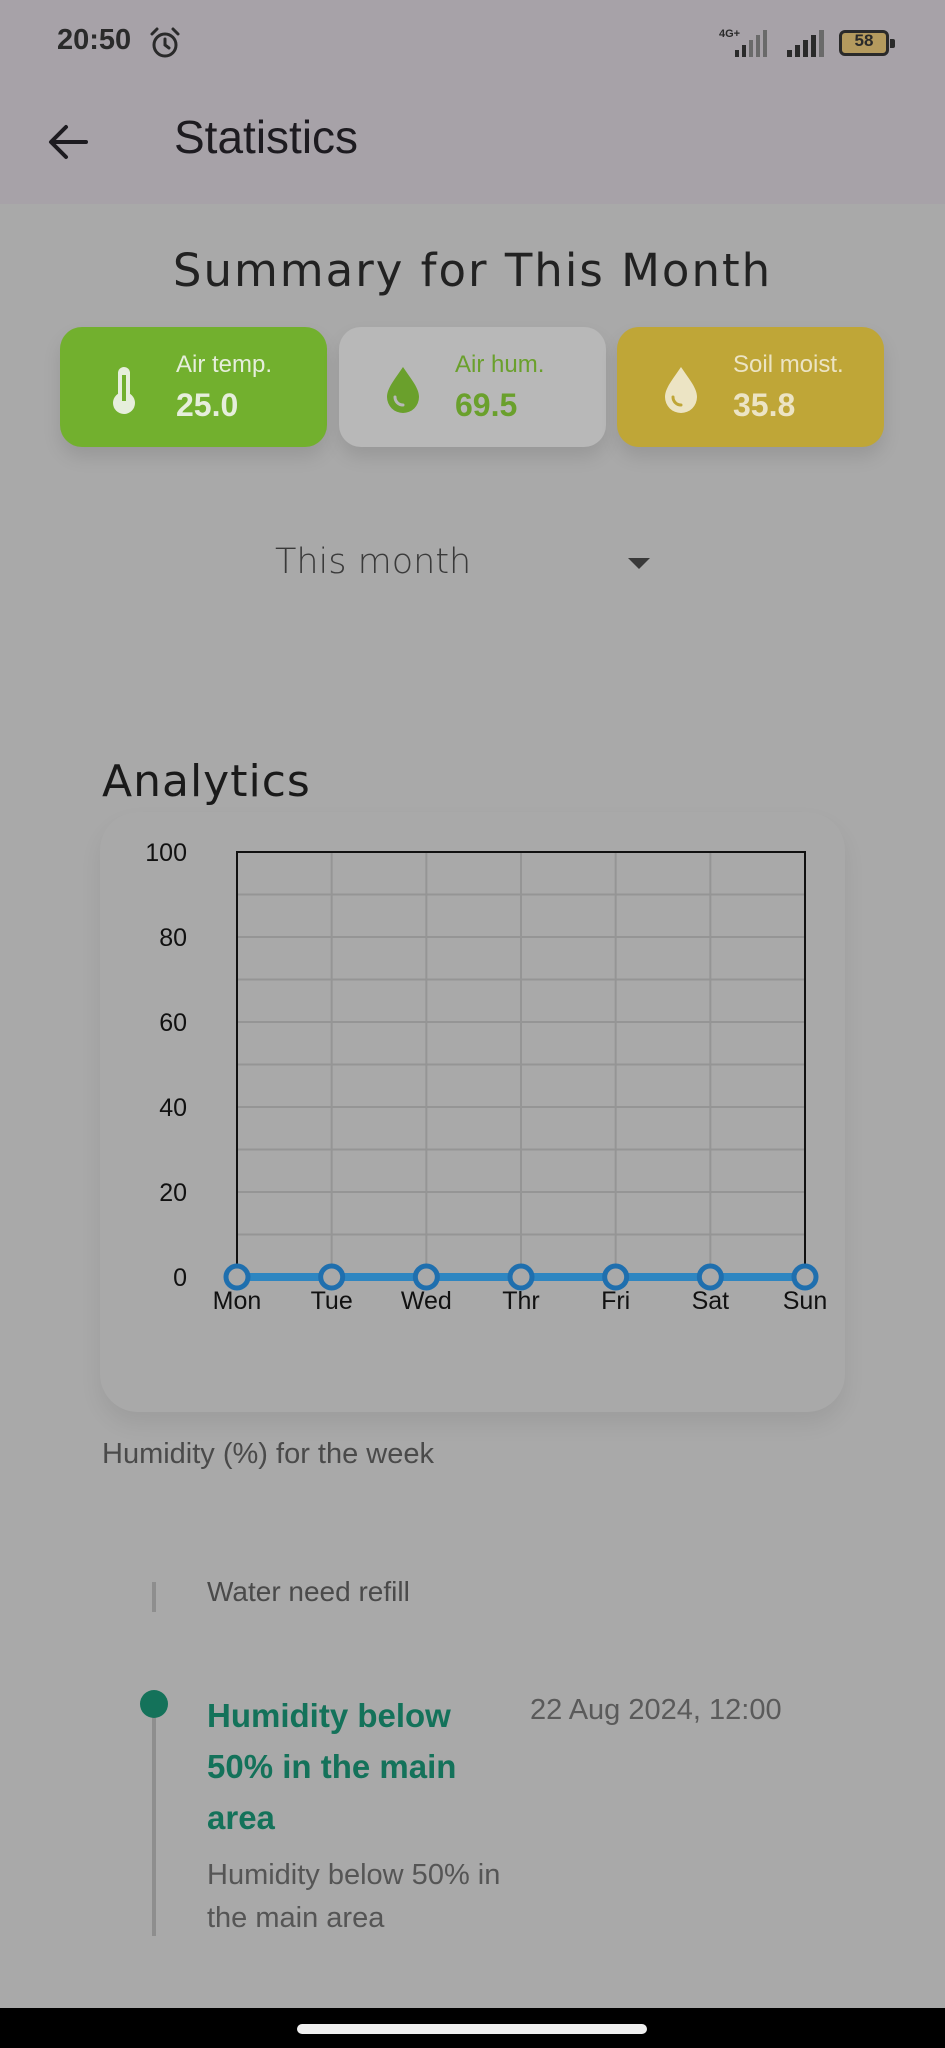 The height and width of the screenshot is (2048, 945). Describe the element at coordinates (173, 1023) in the screenshot. I see `y-tick-label: 60` at that location.